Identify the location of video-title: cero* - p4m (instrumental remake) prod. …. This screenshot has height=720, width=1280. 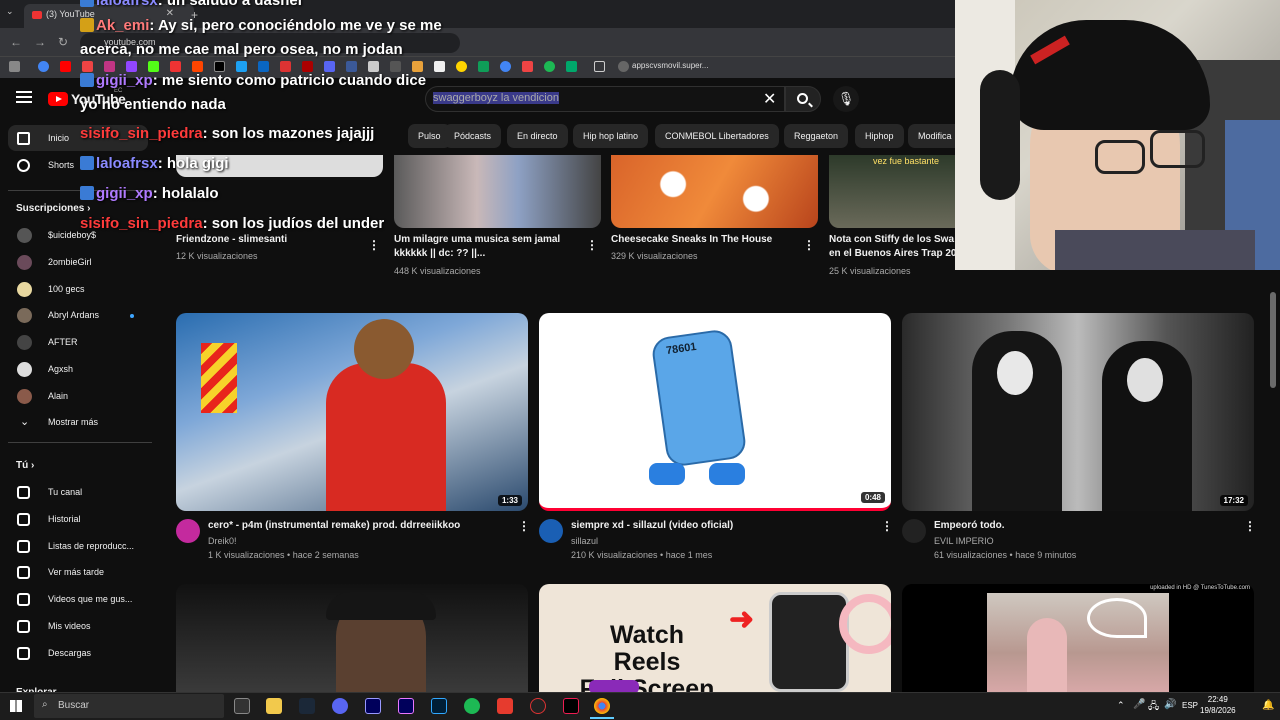
(334, 526).